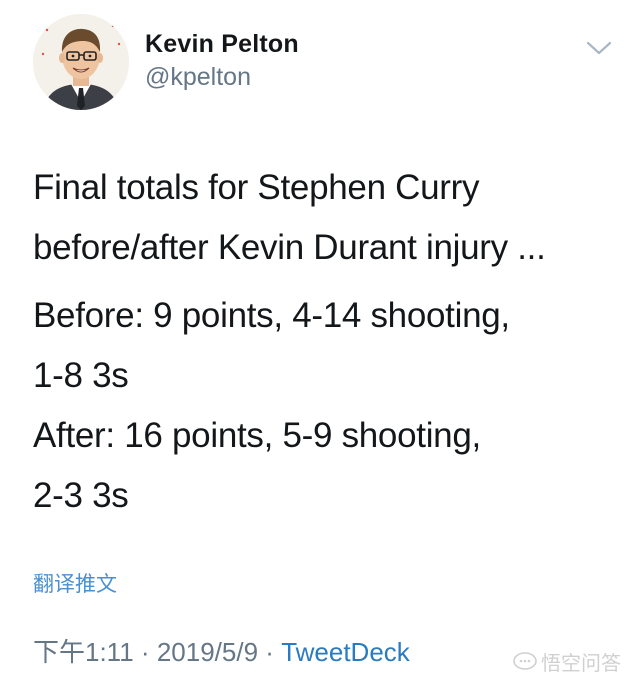 The width and height of the screenshot is (640, 679). What do you see at coordinates (81, 495) in the screenshot?
I see `tweet-line: 2-3 3s` at bounding box center [81, 495].